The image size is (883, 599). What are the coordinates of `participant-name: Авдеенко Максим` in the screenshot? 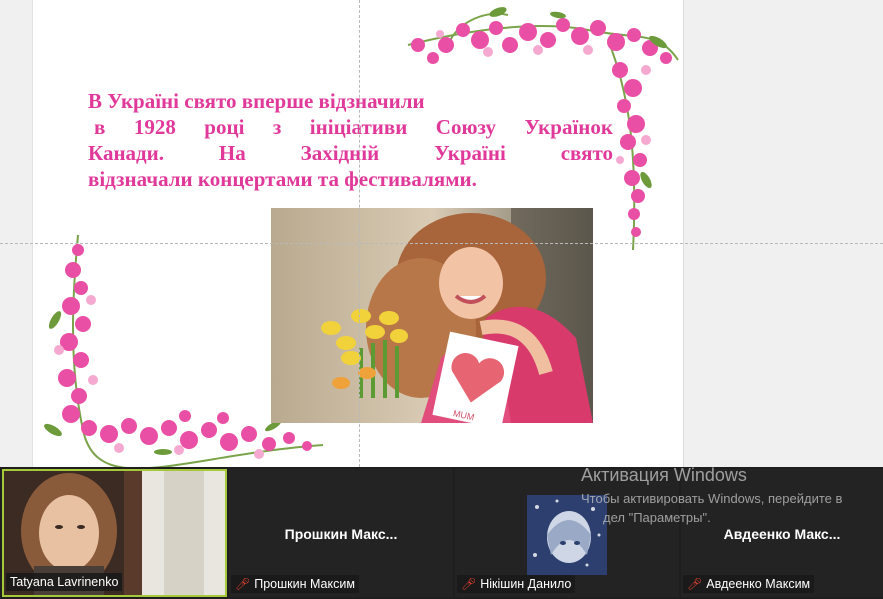 It's located at (758, 584).